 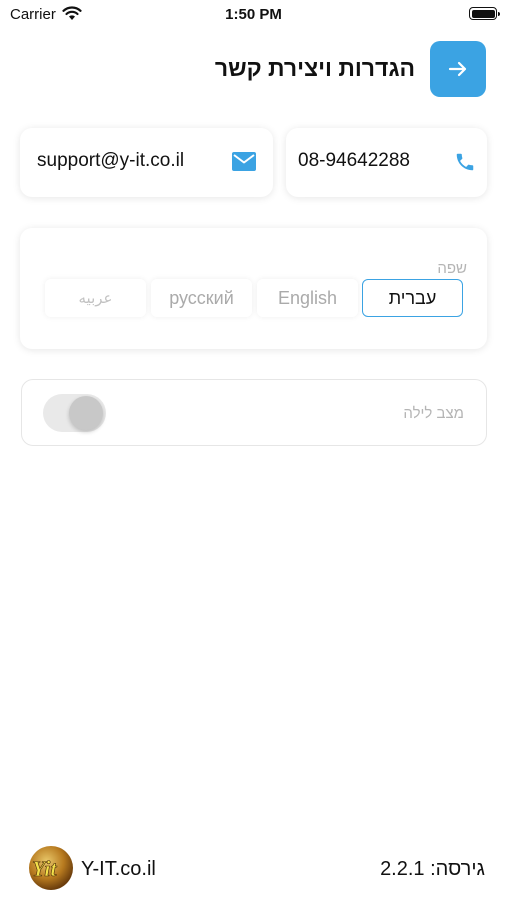 I want to click on language-card: שפה עברית English русский عربيه, so click(x=253, y=288).